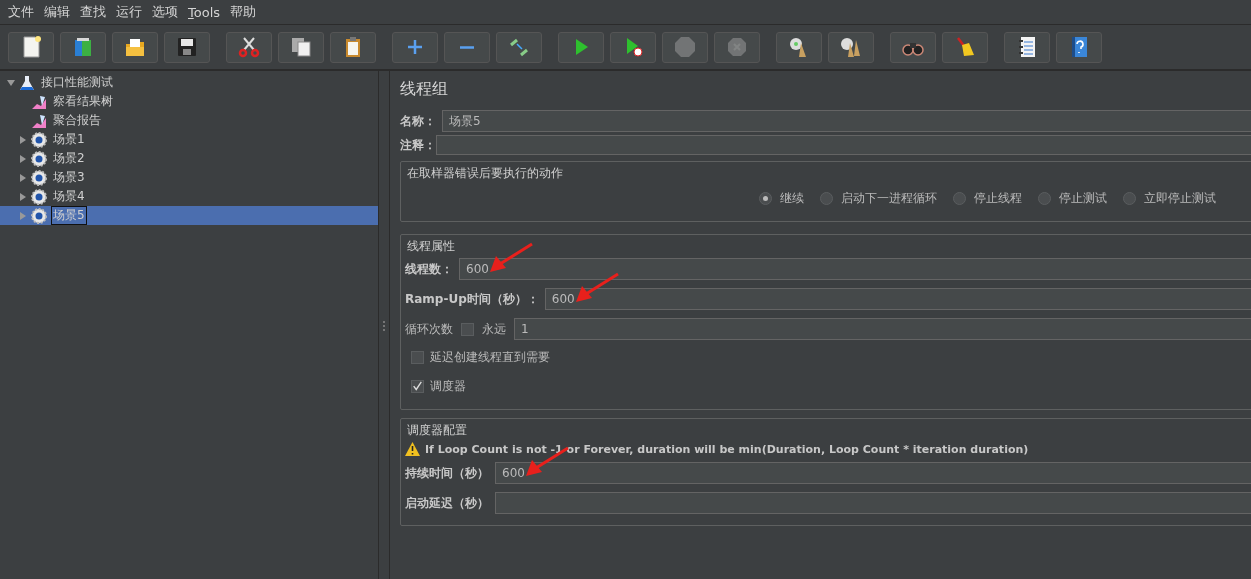  What do you see at coordinates (846, 121) in the screenshot?
I see `input-field: 场景5` at bounding box center [846, 121].